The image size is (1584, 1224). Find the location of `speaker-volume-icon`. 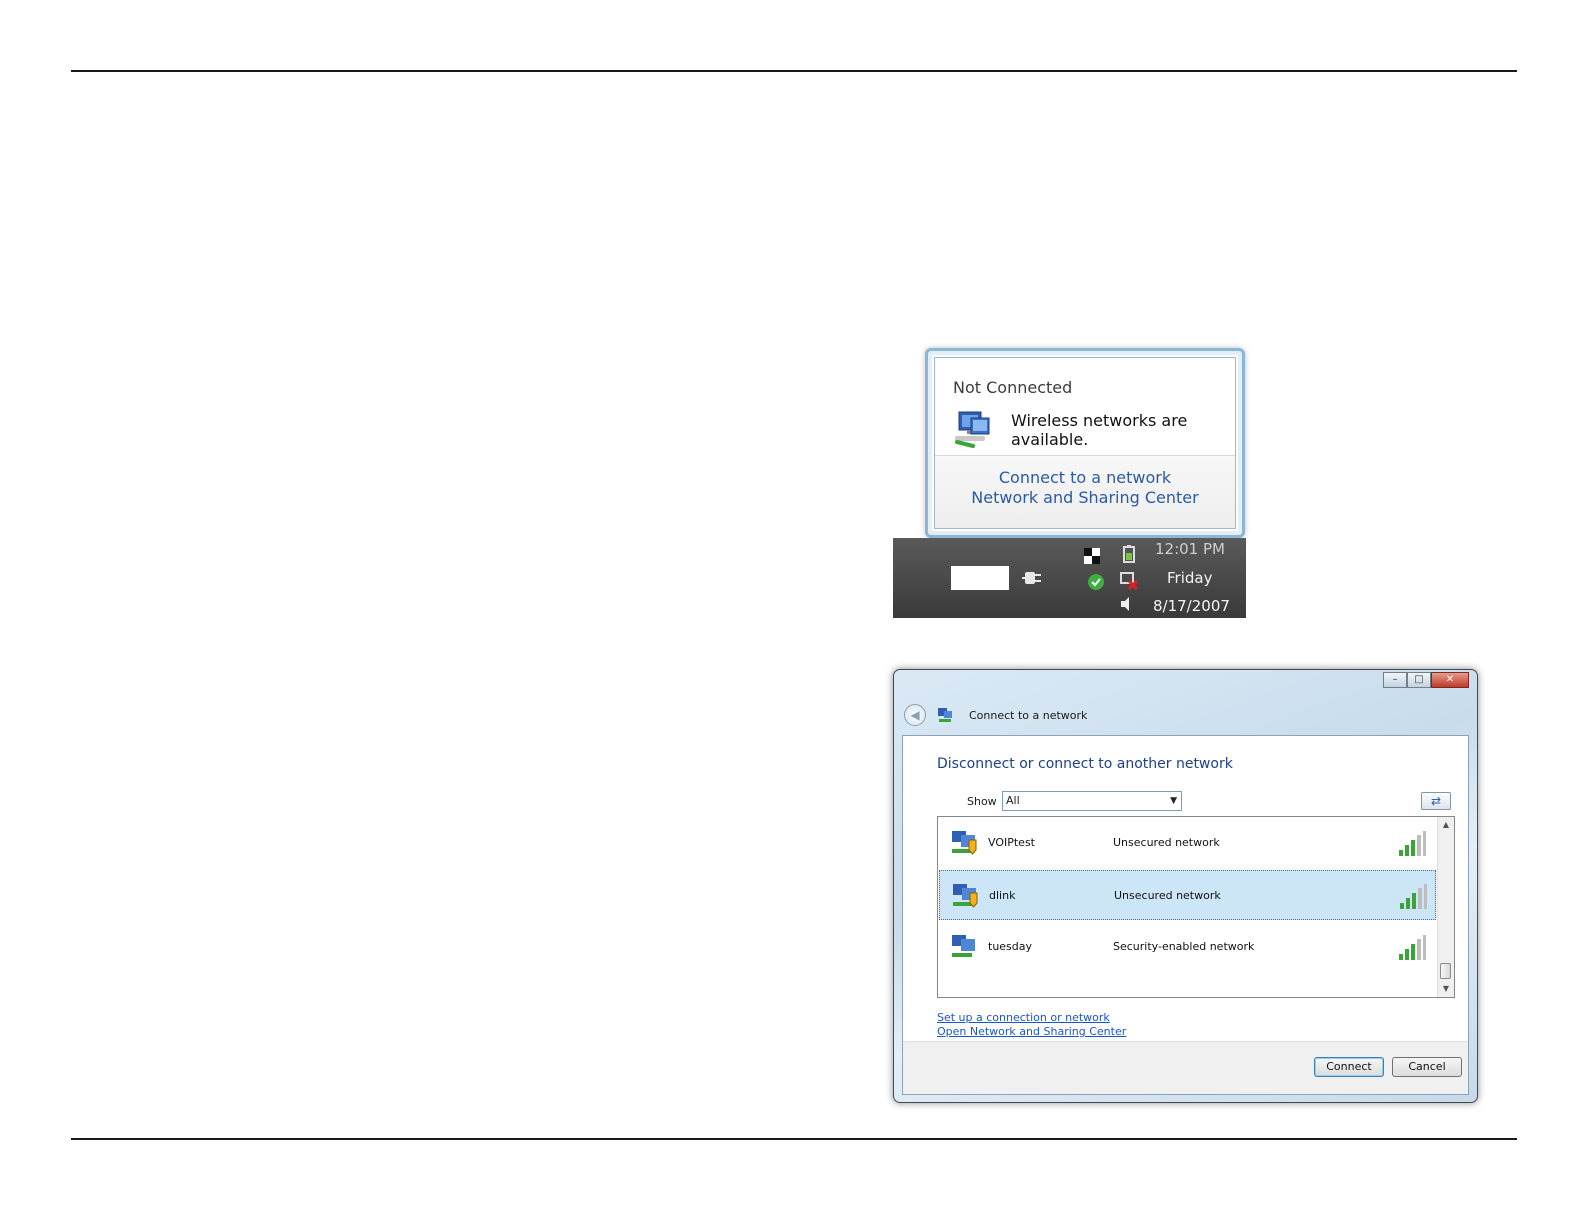

speaker-volume-icon is located at coordinates (1127, 604).